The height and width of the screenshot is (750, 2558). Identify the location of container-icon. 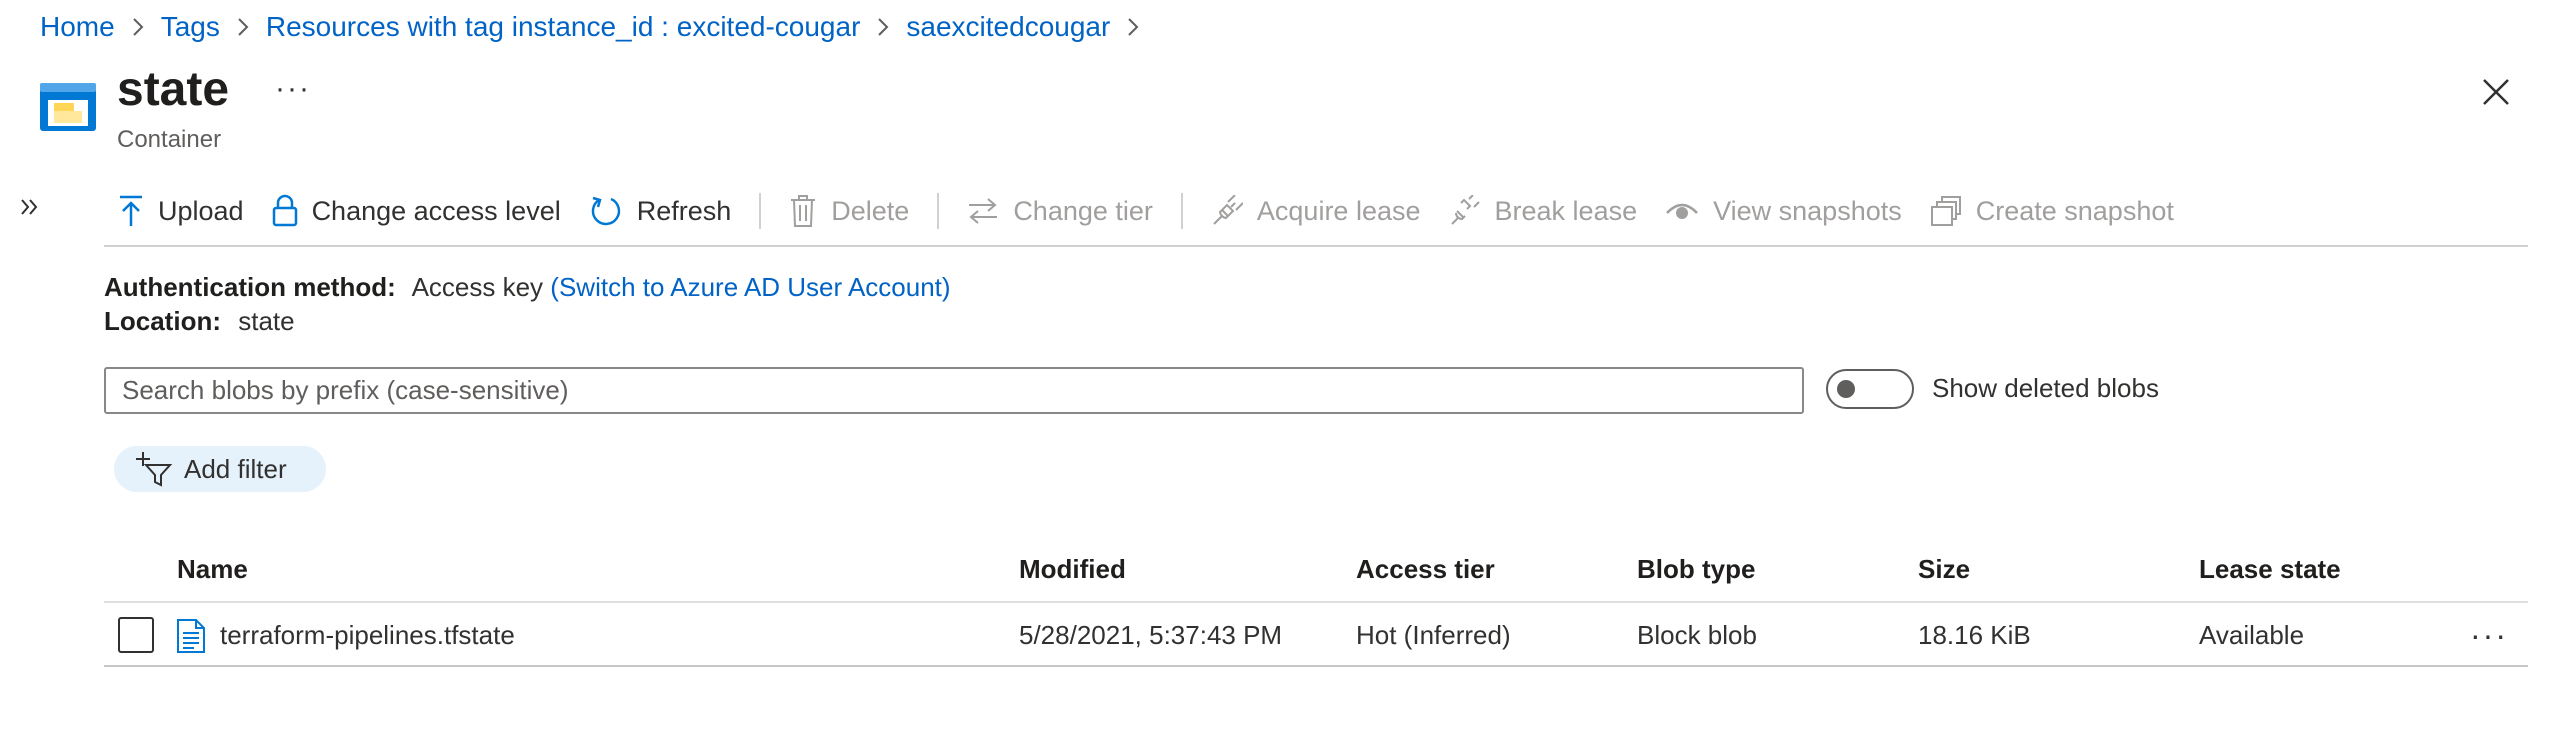
(68, 107).